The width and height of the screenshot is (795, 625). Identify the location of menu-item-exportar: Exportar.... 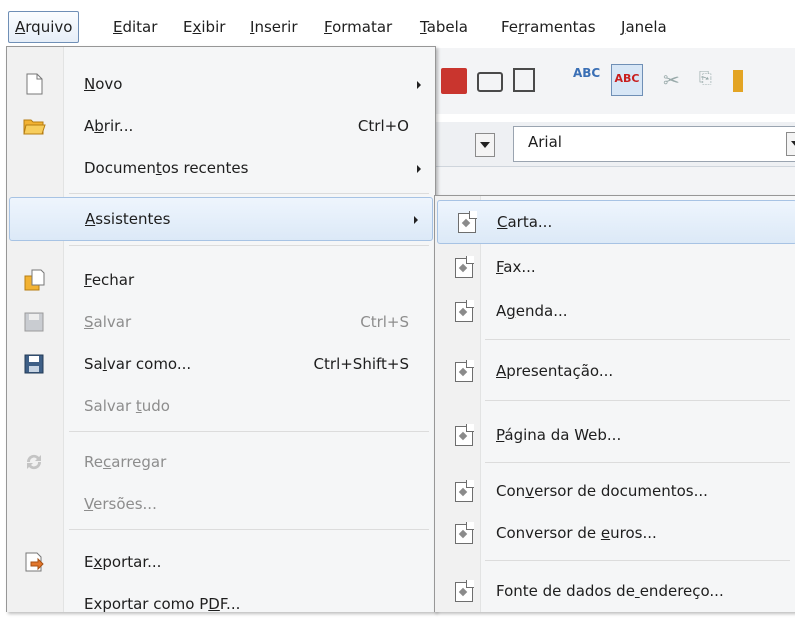
(221, 562).